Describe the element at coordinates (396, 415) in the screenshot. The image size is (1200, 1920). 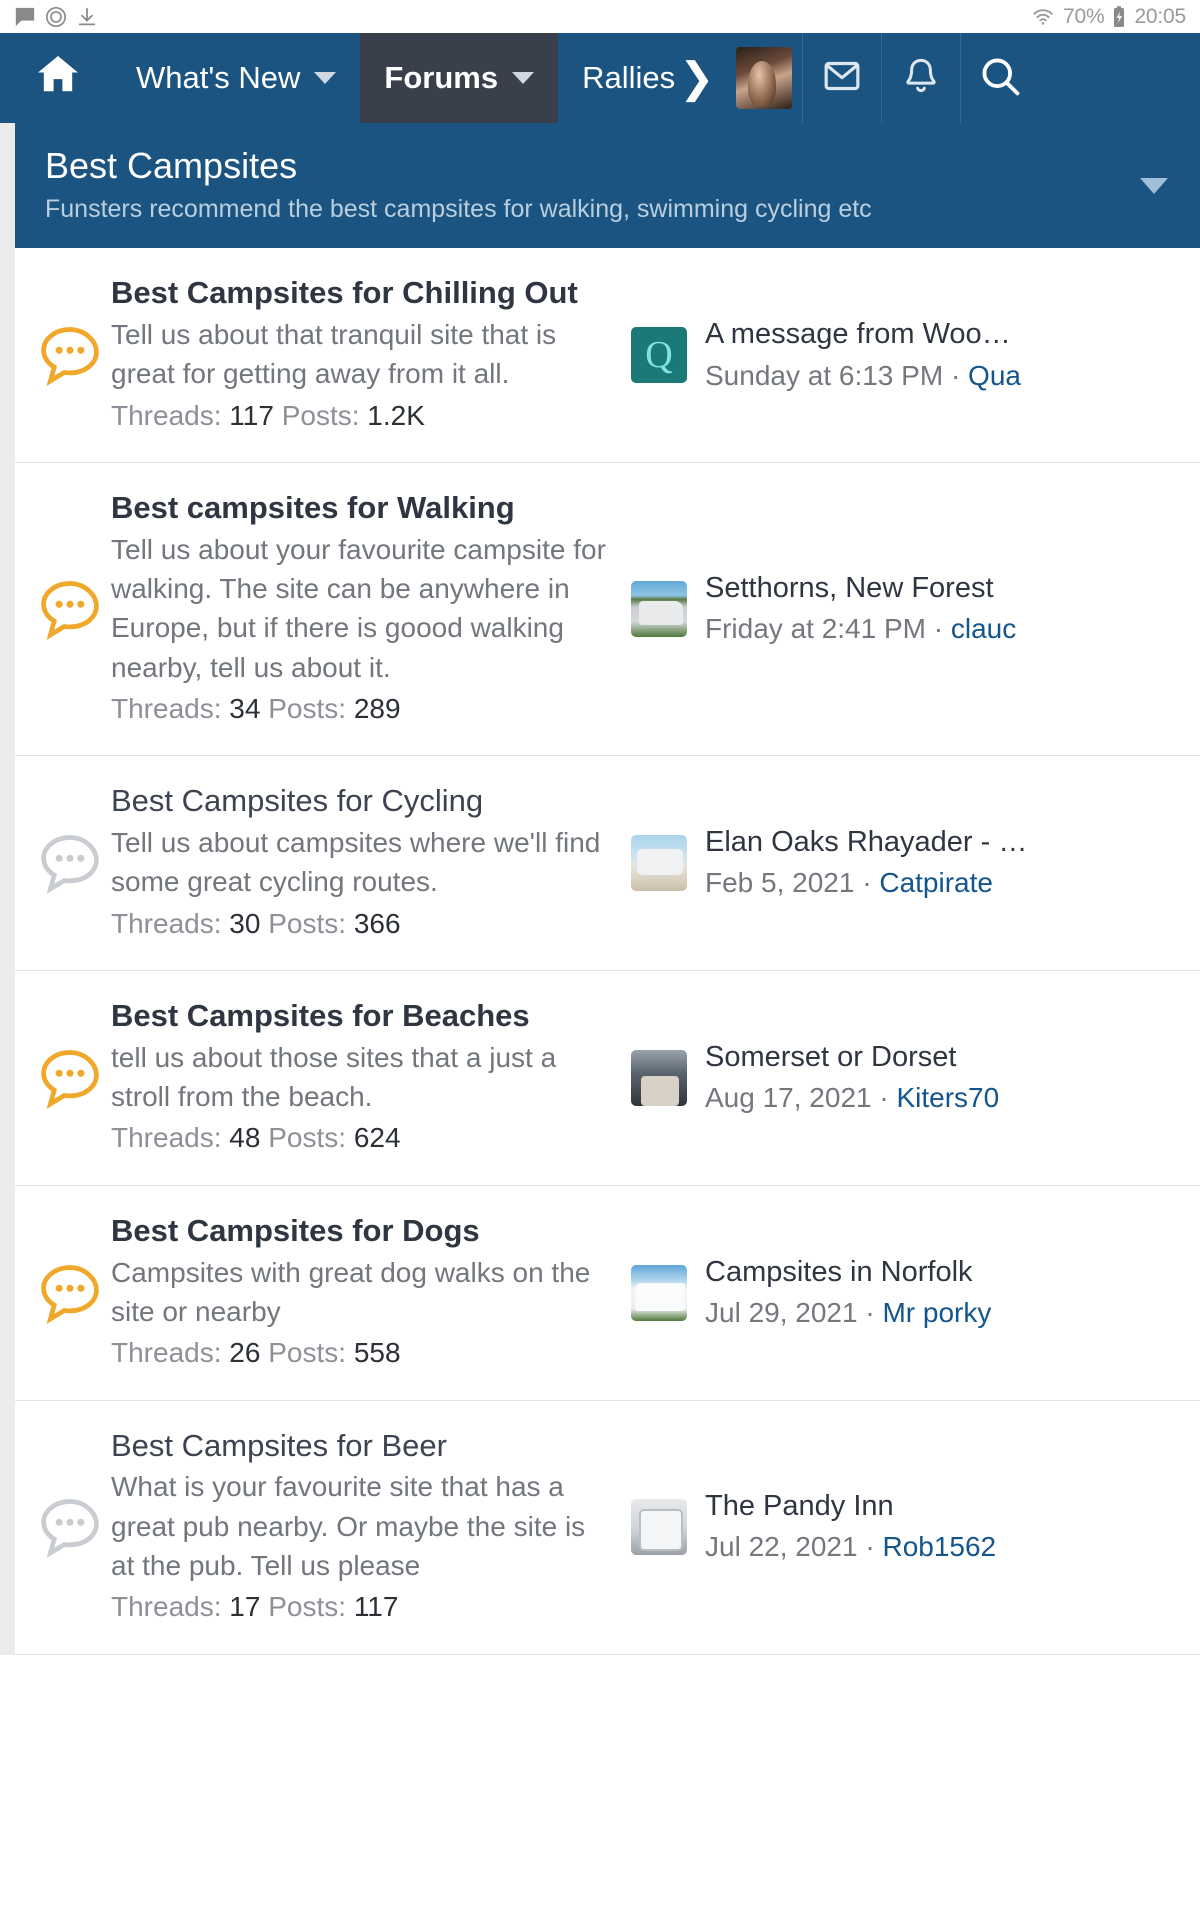
I see `posts-count: 1.2K` at that location.